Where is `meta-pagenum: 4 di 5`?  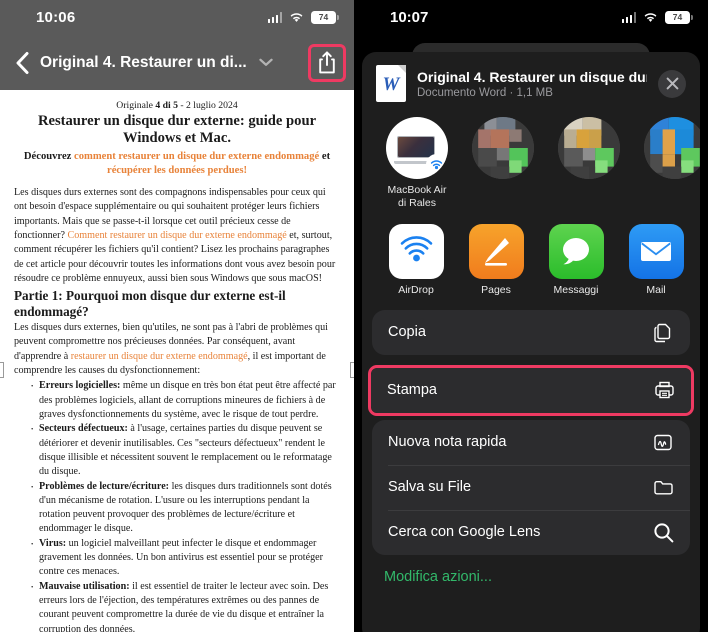 meta-pagenum: 4 di 5 is located at coordinates (166, 105).